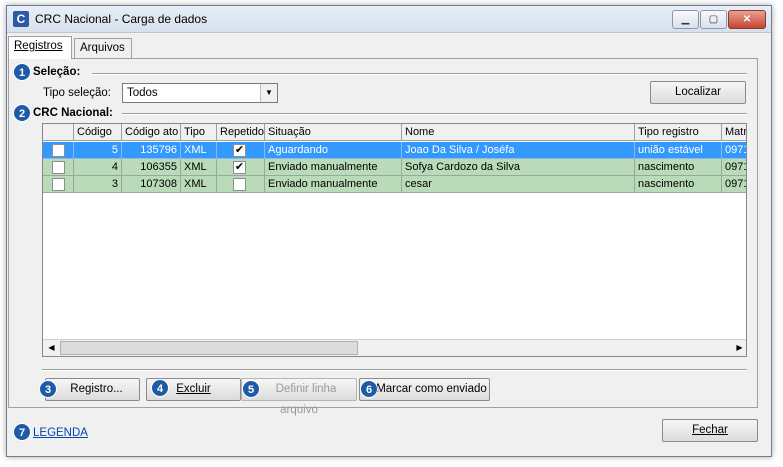  I want to click on tipo-selecao-value: Todos, so click(142, 93).